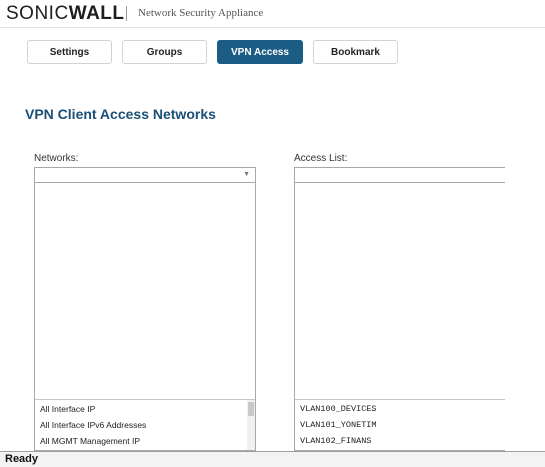 Image resolution: width=545 pixels, height=467 pixels. Describe the element at coordinates (272, 459) in the screenshot. I see `status-bar: Ready` at that location.